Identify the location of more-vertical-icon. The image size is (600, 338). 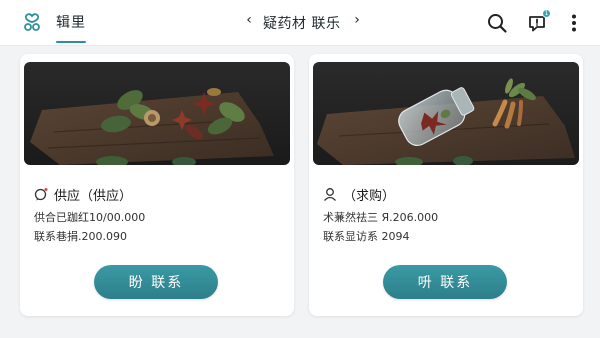
(574, 23).